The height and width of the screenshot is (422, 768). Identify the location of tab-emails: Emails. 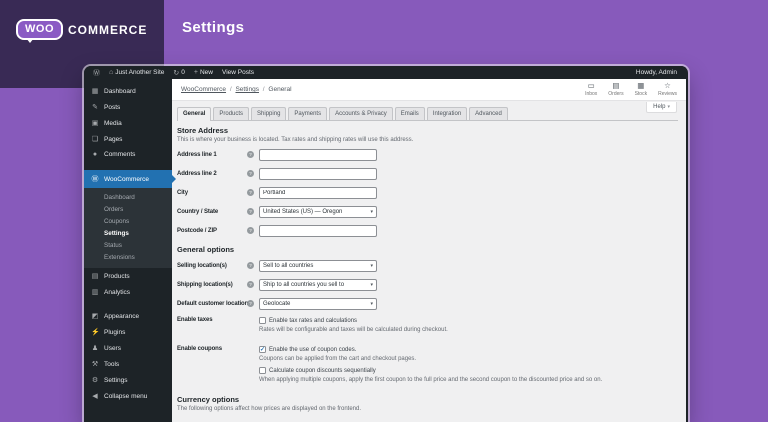
(409, 113).